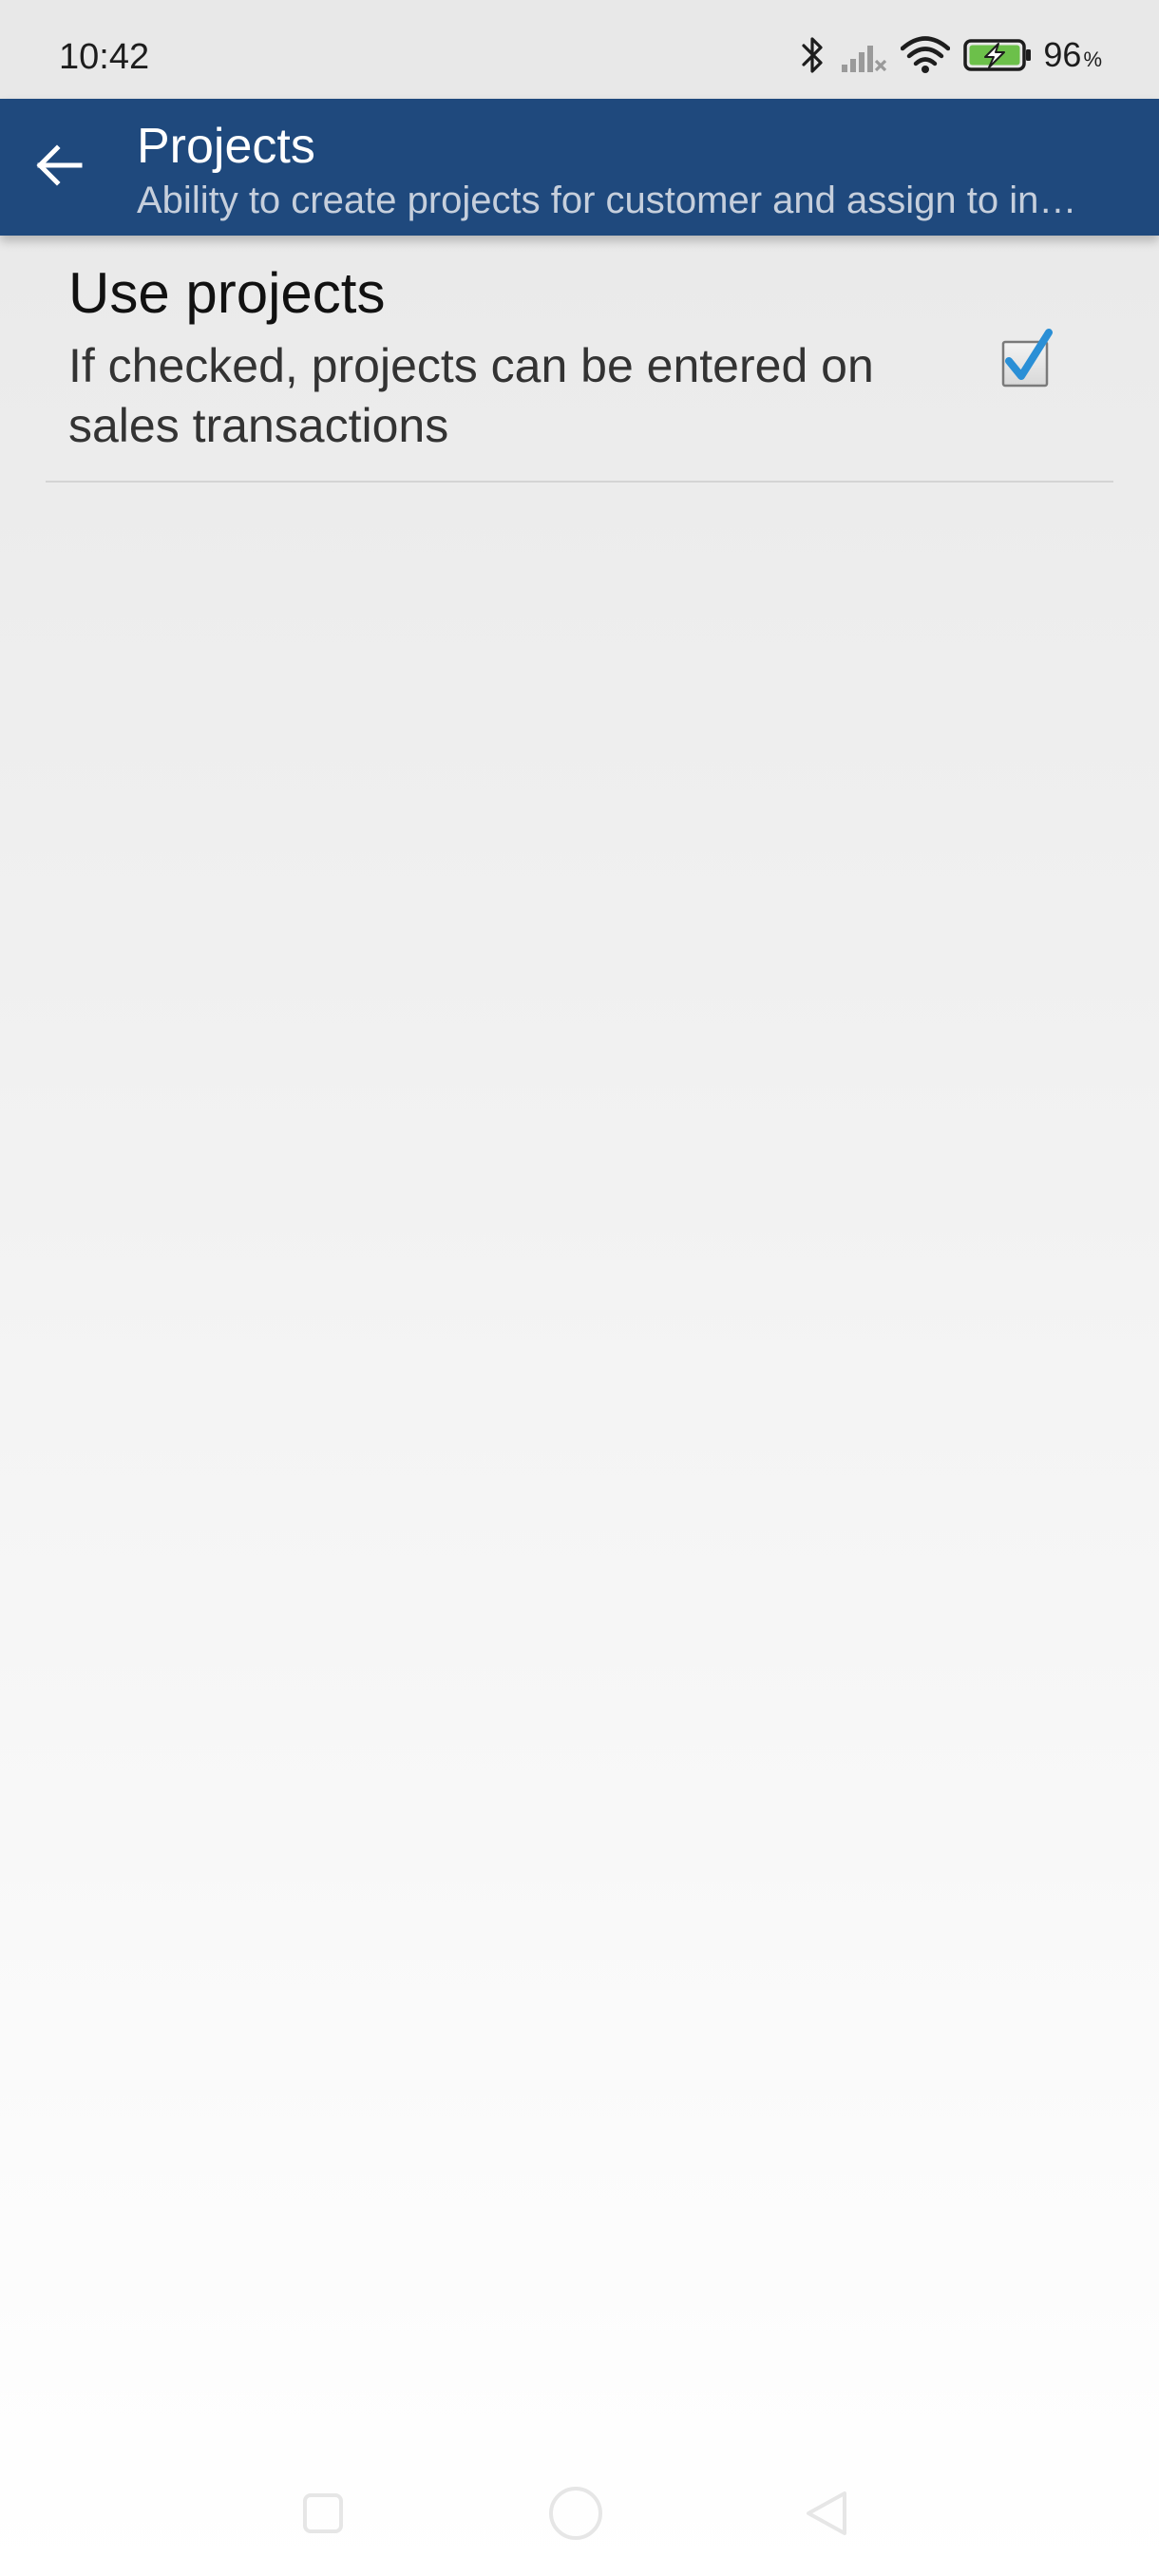 This screenshot has height=2576, width=1159. What do you see at coordinates (863, 55) in the screenshot?
I see `cellular-signal-icon` at bounding box center [863, 55].